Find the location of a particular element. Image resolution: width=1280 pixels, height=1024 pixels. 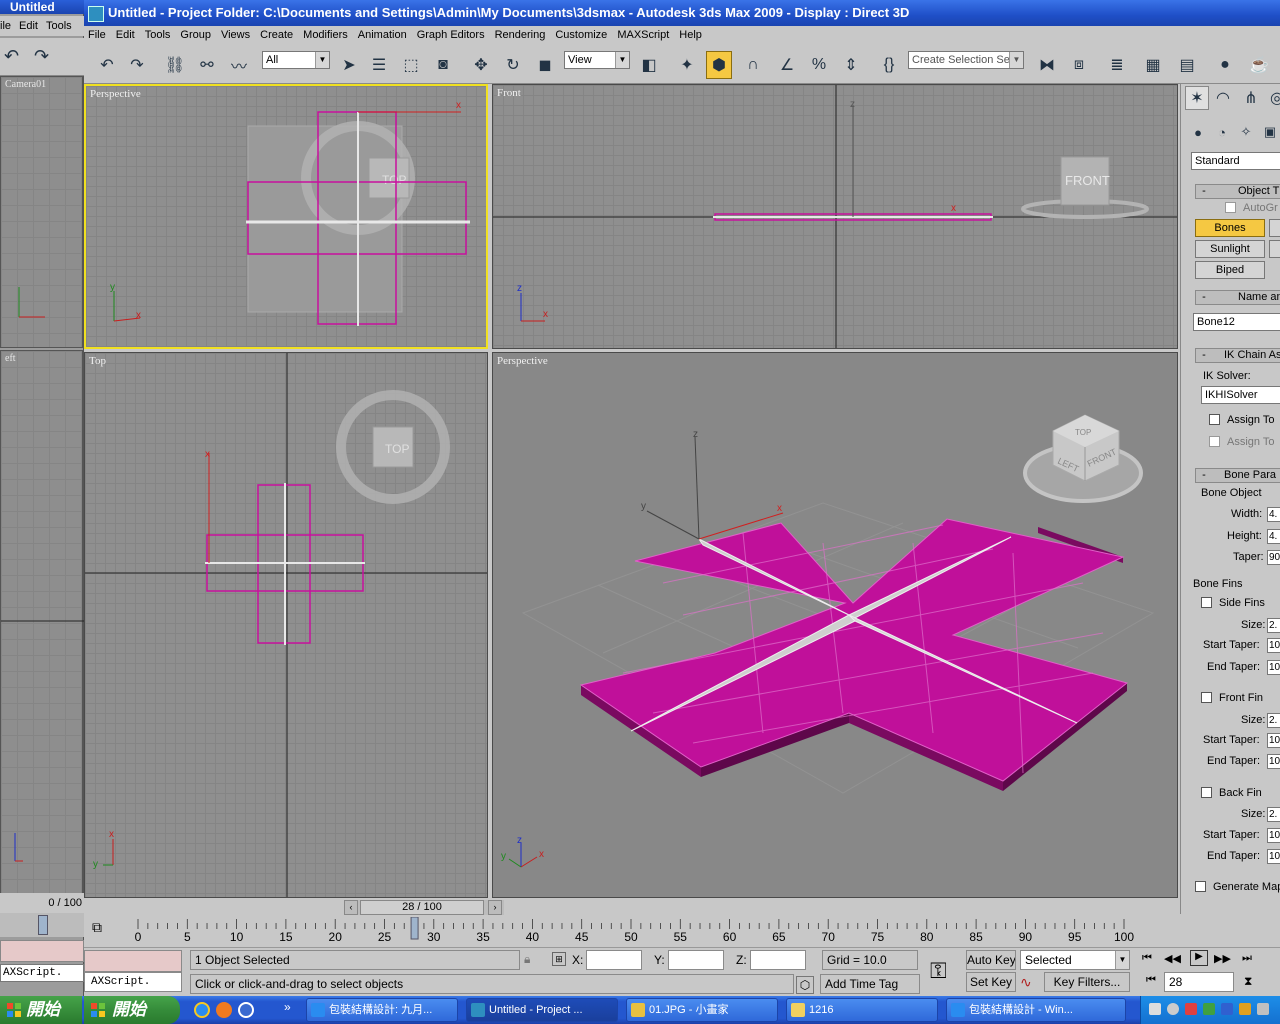

assign-to-root-checkbox is located at coordinates (1214, 441).